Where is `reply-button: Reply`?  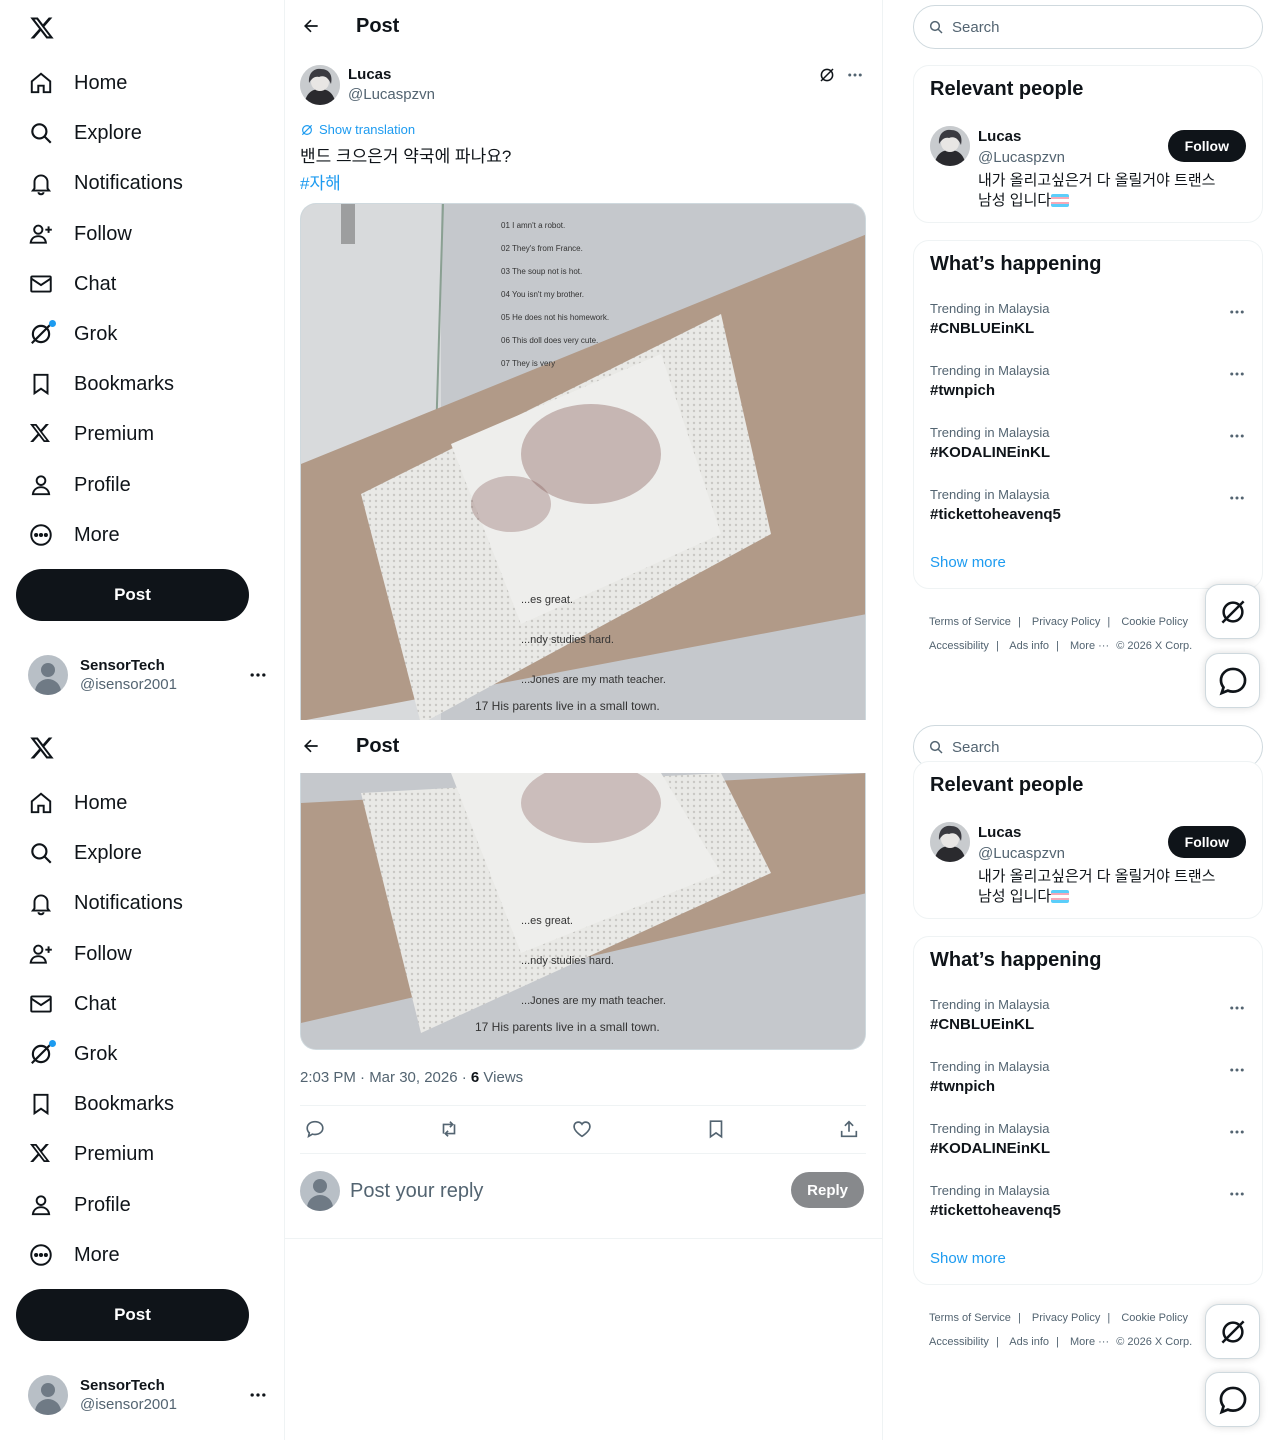 reply-button: Reply is located at coordinates (827, 1190).